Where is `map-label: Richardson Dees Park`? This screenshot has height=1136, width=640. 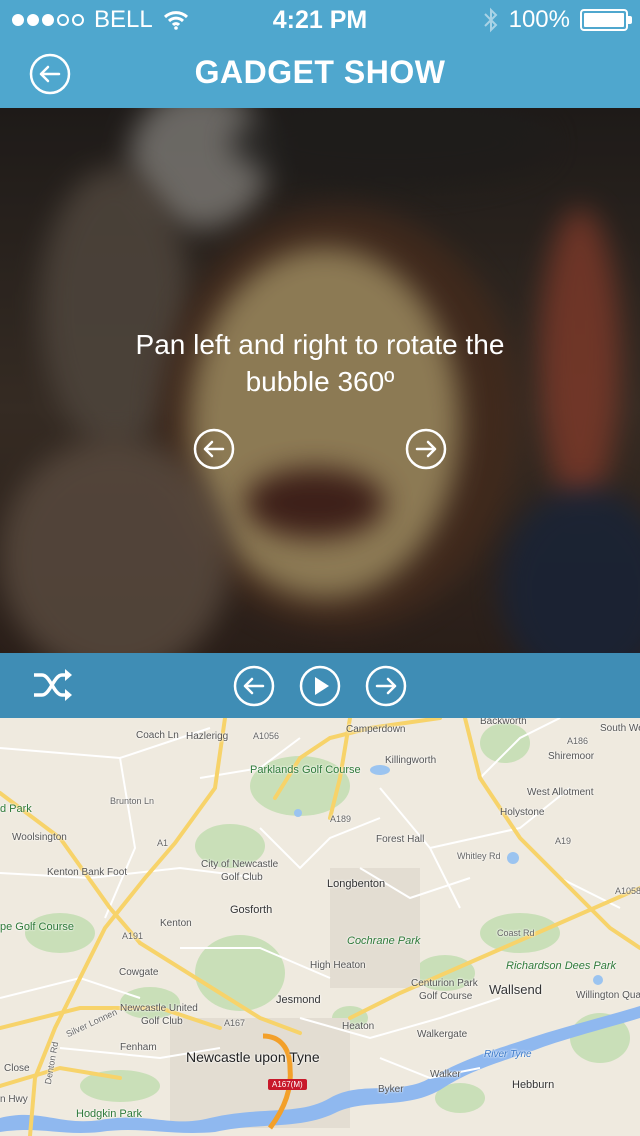 map-label: Richardson Dees Park is located at coordinates (561, 966).